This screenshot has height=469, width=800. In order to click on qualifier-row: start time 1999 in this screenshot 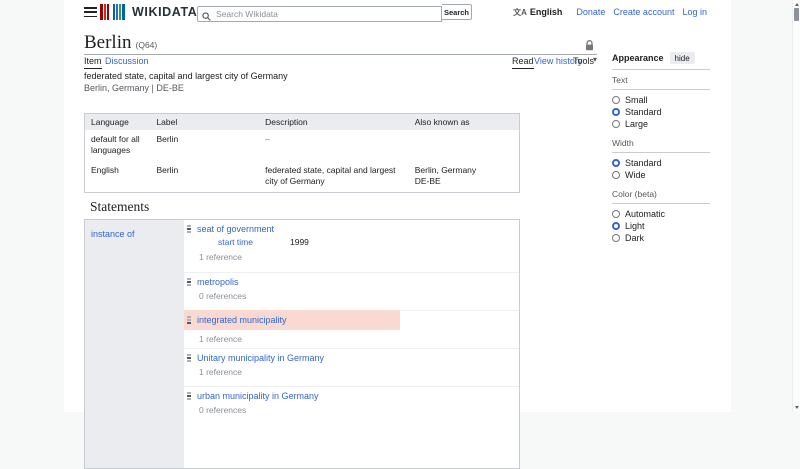, I will do `click(263, 242)`.